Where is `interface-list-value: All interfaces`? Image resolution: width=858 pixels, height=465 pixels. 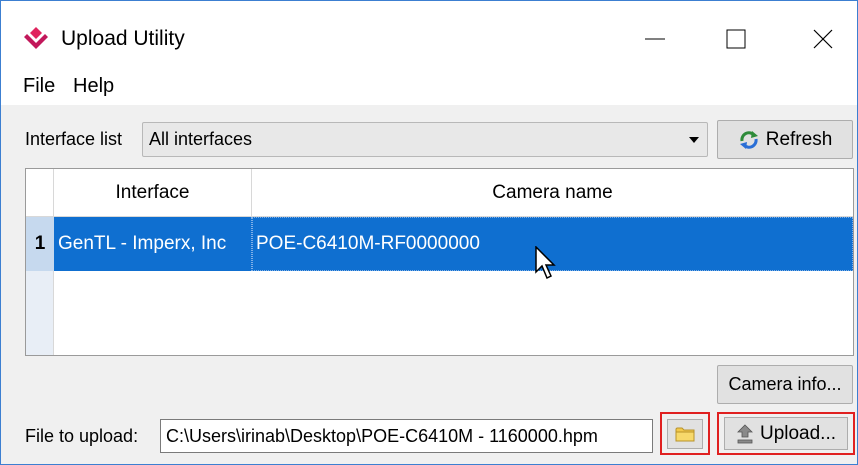 interface-list-value: All interfaces is located at coordinates (201, 139).